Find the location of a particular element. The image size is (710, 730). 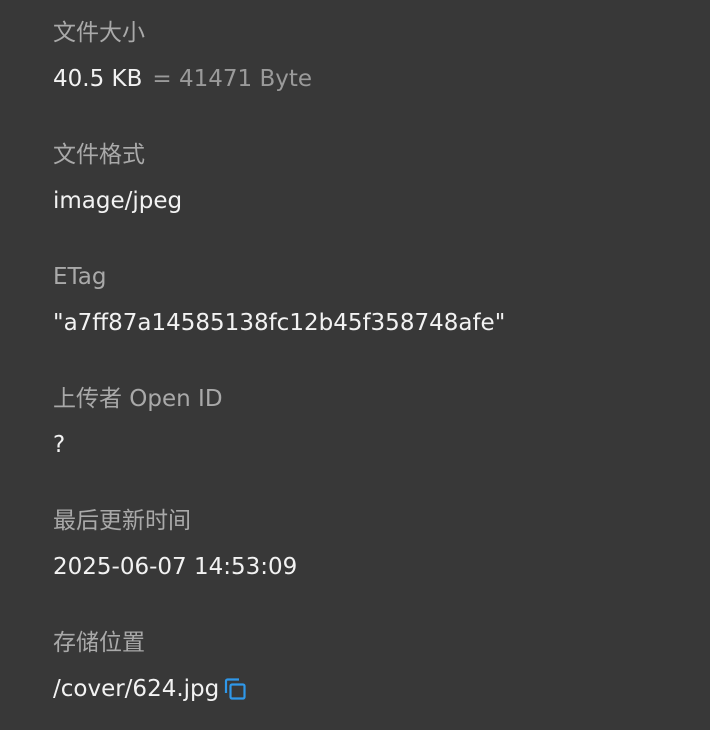

uploader-open-id-value: ? is located at coordinates (59, 445).